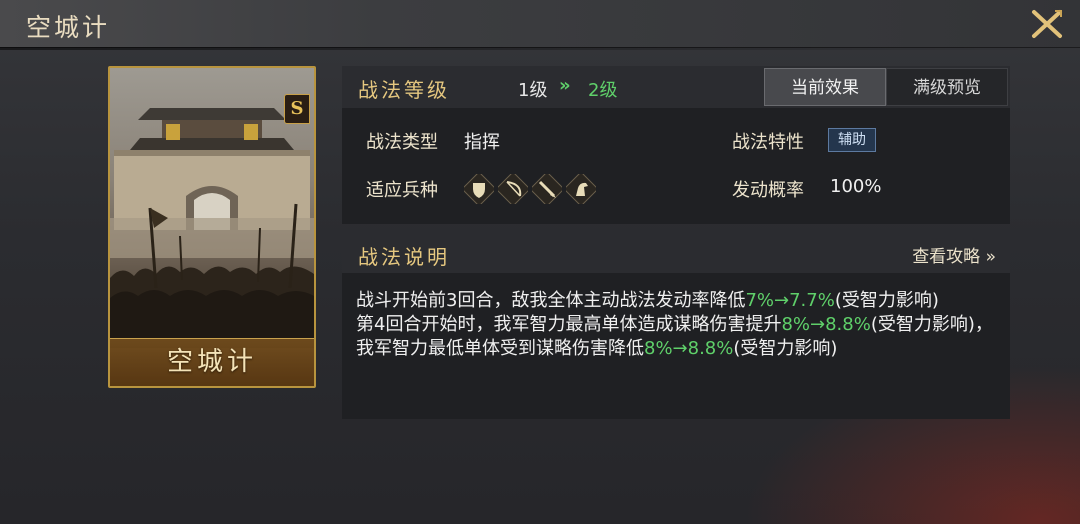 This screenshot has width=1080, height=524. What do you see at coordinates (402, 190) in the screenshot?
I see `unit-types-label: 适应兵种` at bounding box center [402, 190].